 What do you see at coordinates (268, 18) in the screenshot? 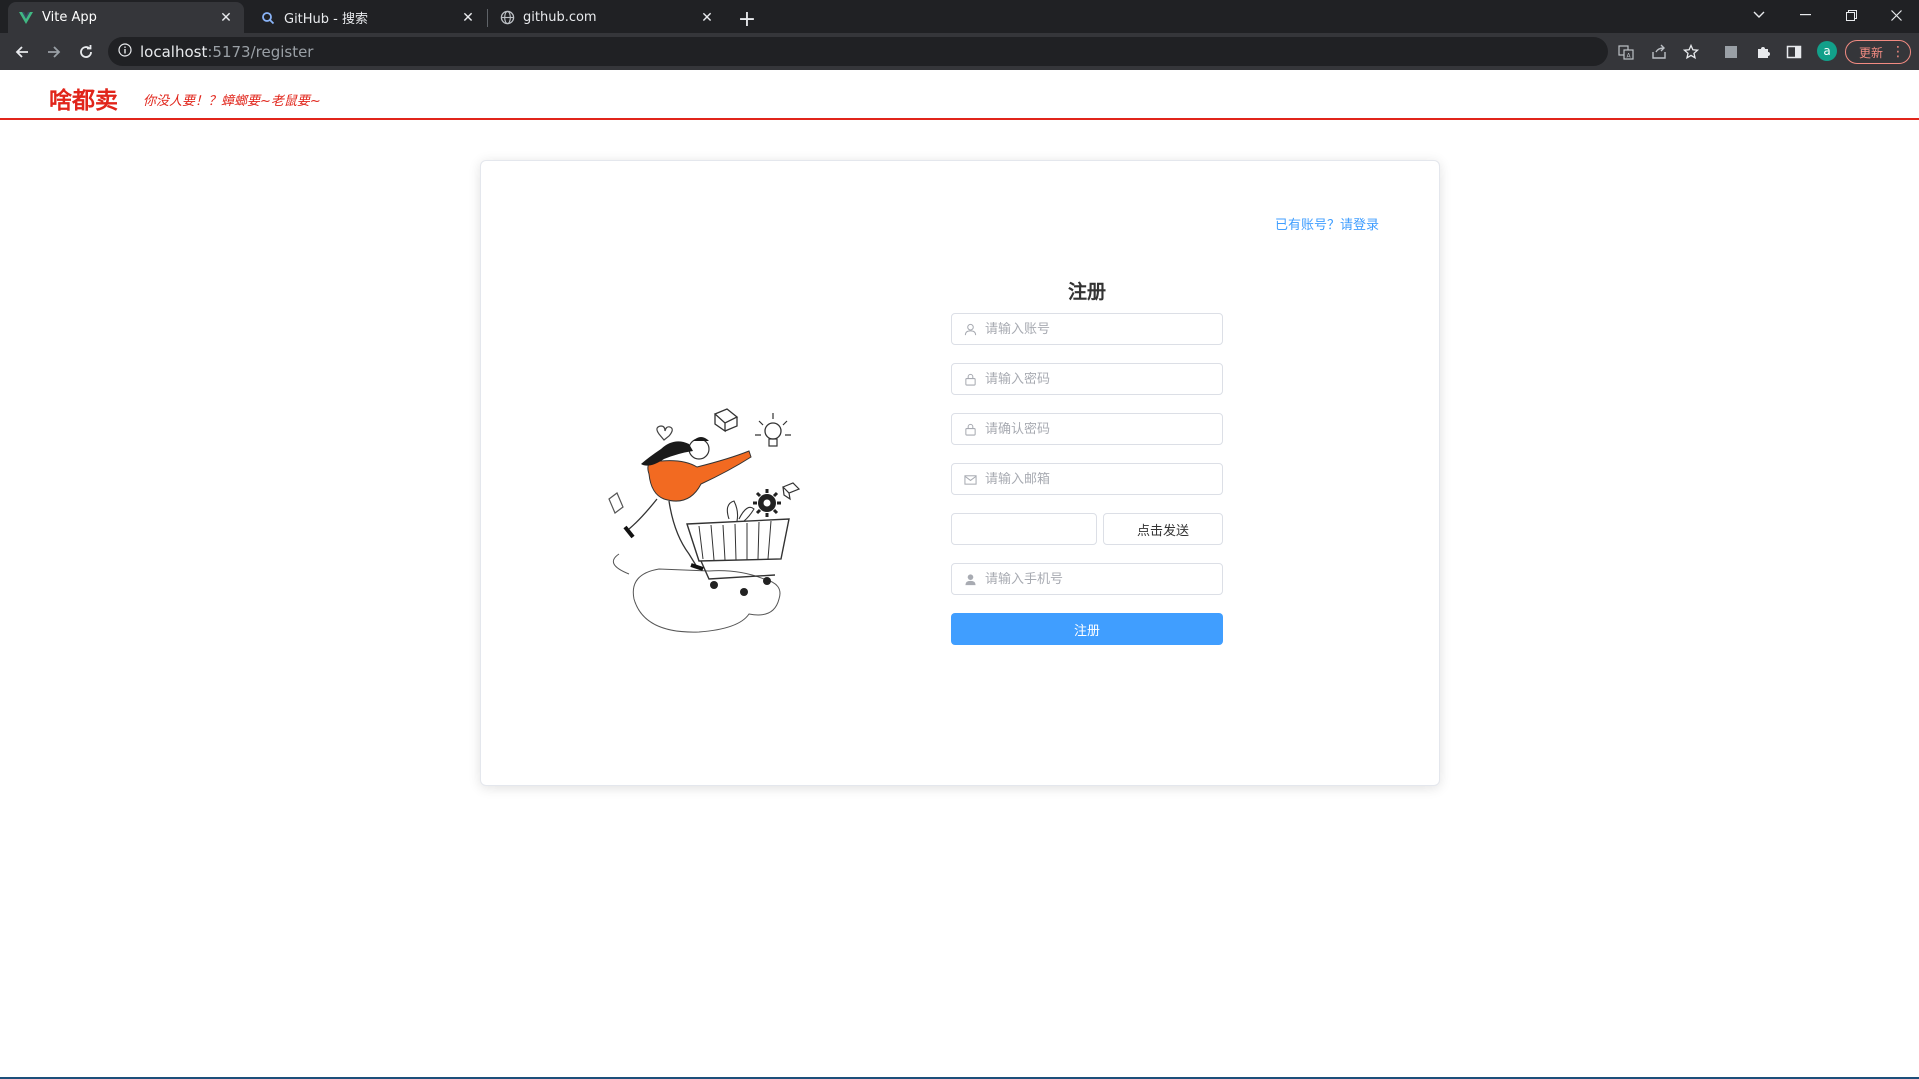
I see `search-icon` at bounding box center [268, 18].